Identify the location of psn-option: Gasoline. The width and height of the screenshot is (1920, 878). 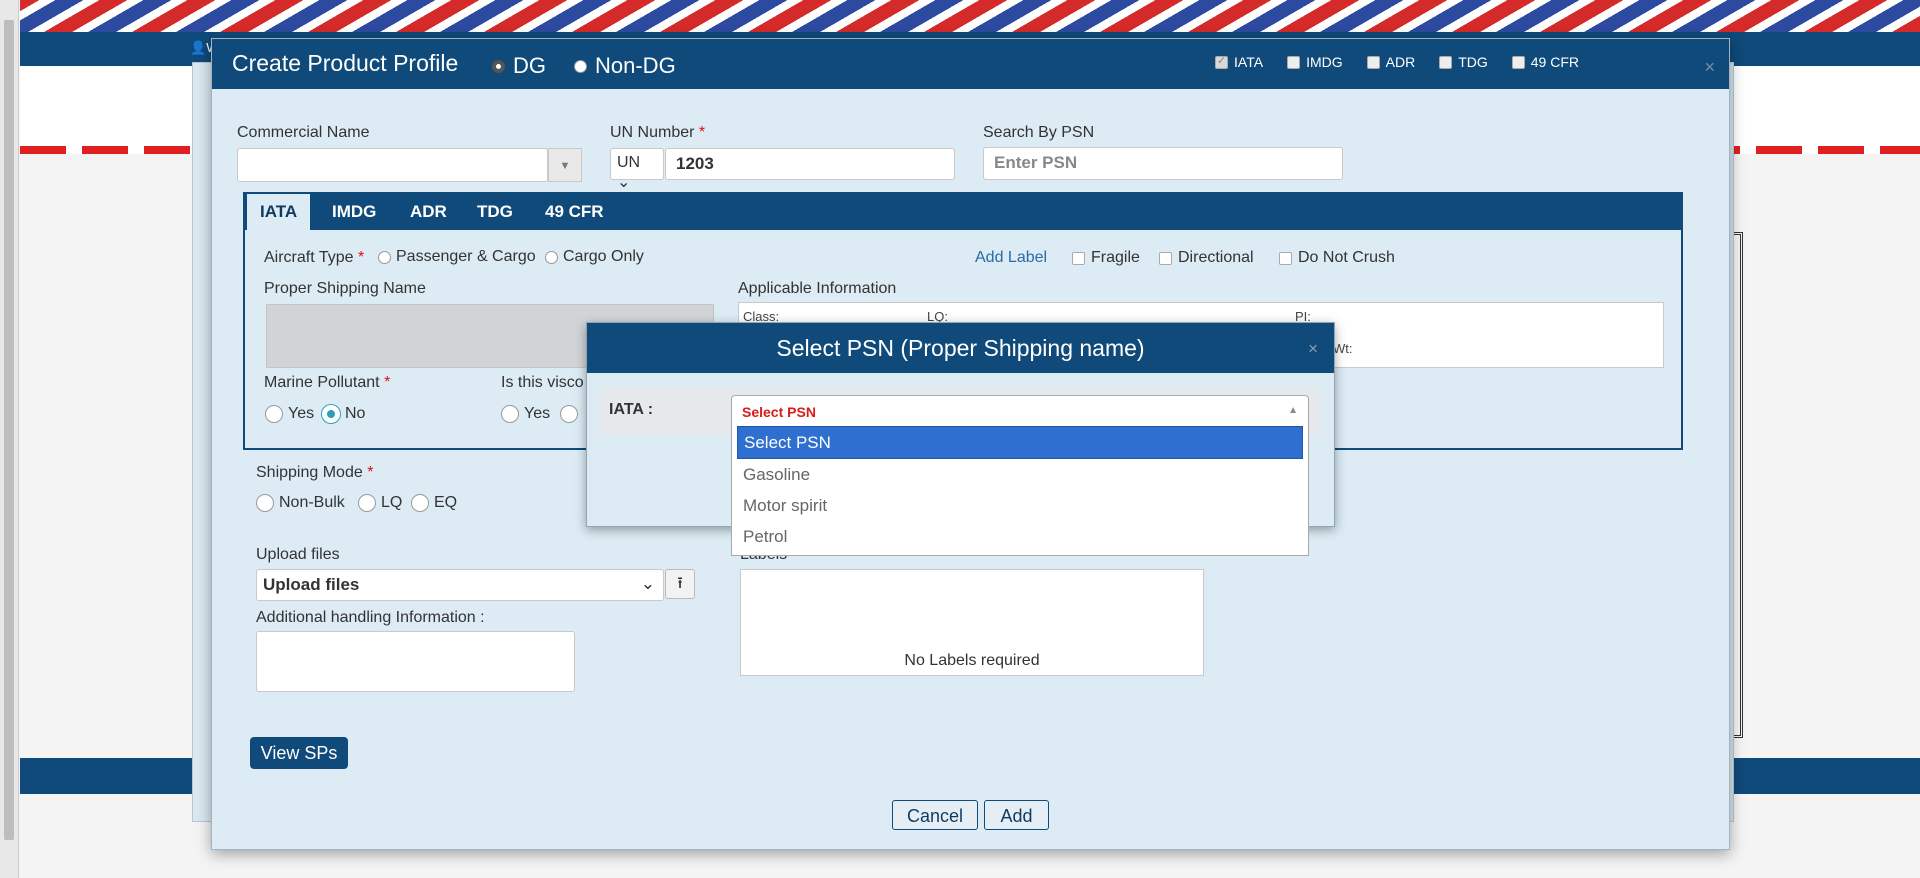
(1020, 474).